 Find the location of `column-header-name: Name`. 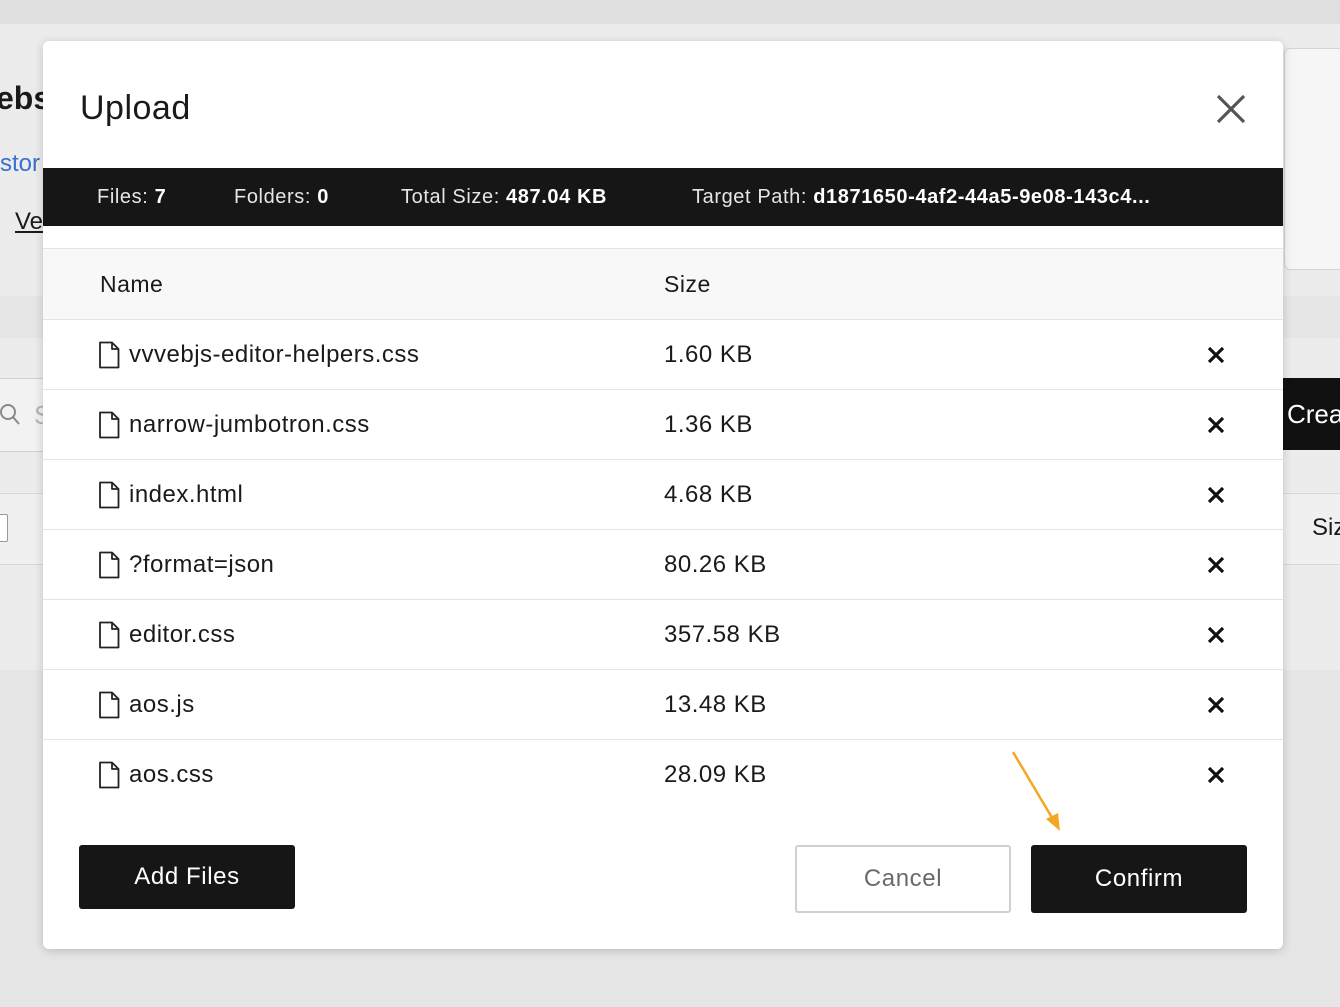

column-header-name: Name is located at coordinates (132, 284).